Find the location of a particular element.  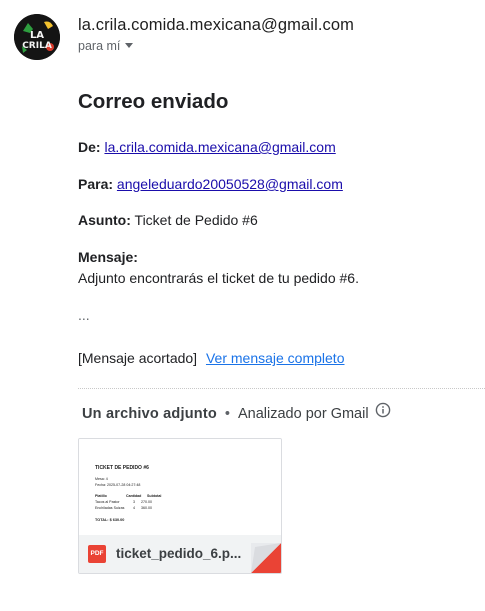

message-label: Mensaje: is located at coordinates (108, 257).